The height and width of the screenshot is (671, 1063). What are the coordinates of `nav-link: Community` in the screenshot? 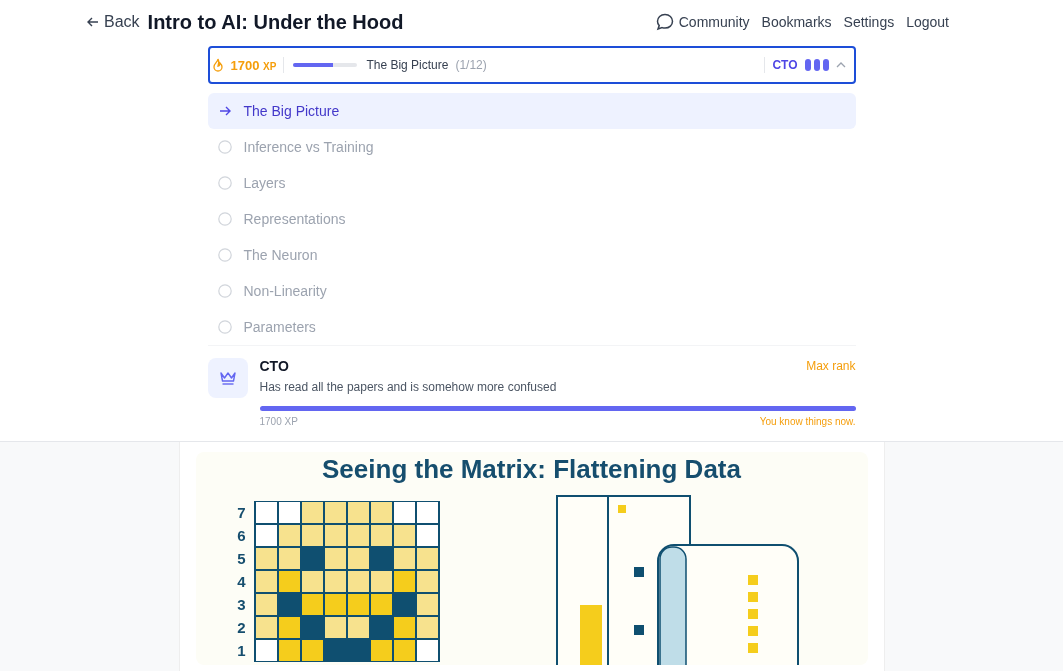 It's located at (702, 22).